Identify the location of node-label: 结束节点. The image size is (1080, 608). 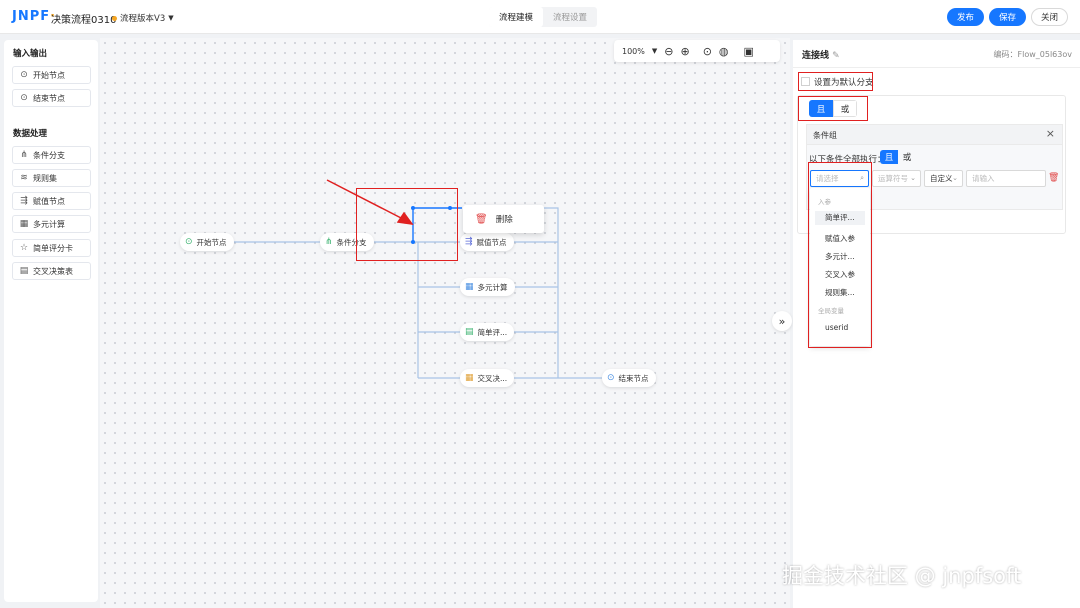
(633, 378).